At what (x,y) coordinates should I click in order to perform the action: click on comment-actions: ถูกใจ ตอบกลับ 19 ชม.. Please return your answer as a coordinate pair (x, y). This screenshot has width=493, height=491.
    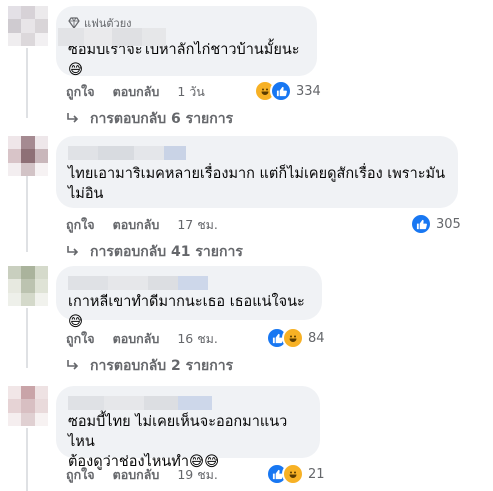
    Looking at the image, I should click on (142, 475).